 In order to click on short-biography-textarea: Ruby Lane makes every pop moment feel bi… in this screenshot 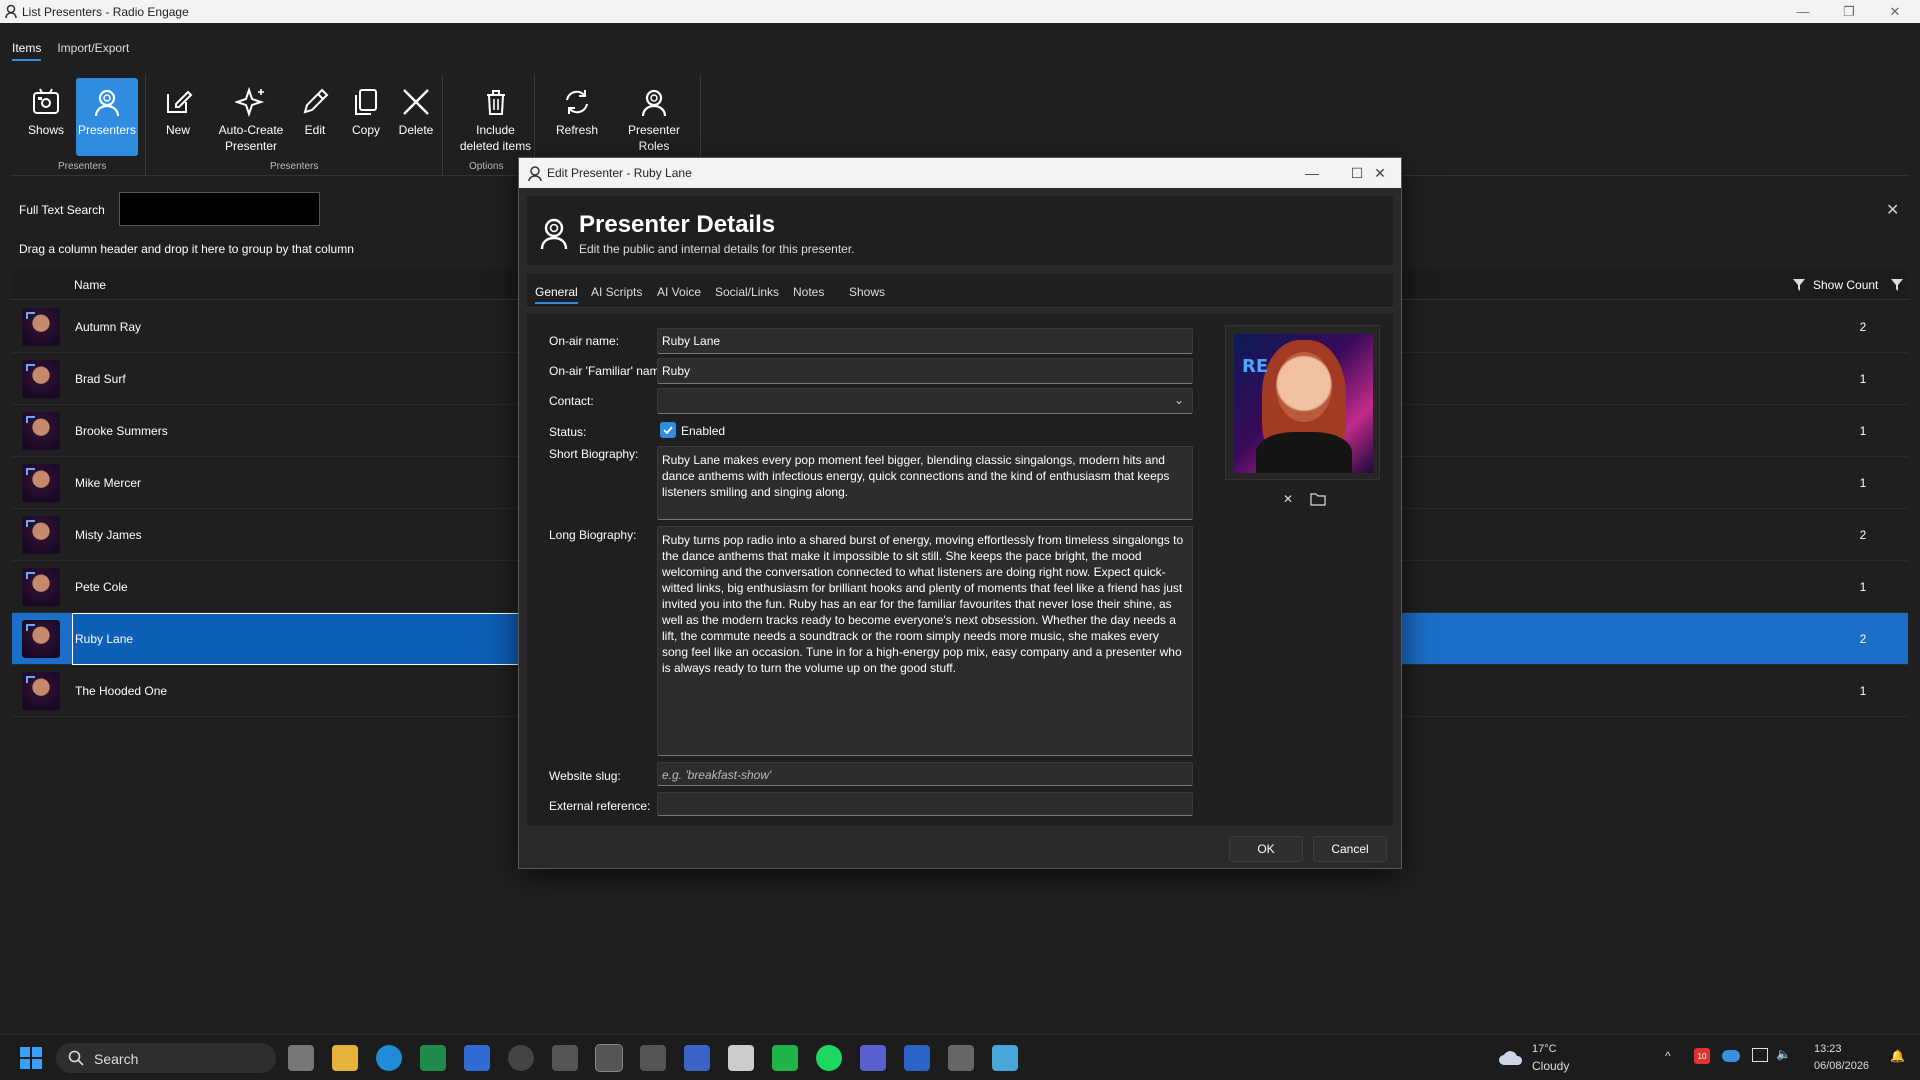, I will do `click(925, 483)`.